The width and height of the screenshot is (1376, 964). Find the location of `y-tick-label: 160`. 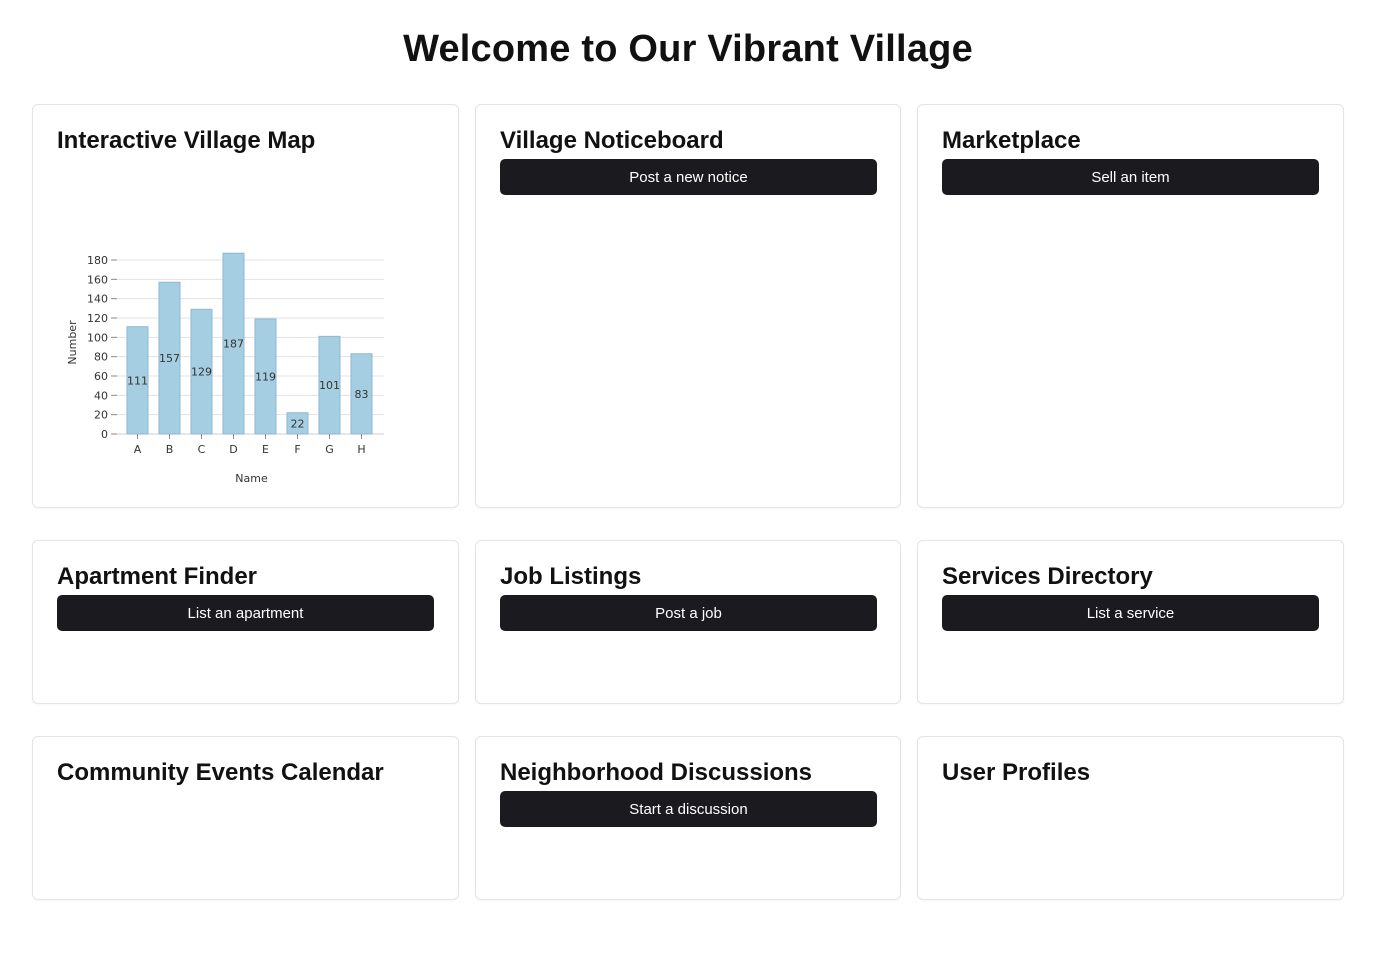

y-tick-label: 160 is located at coordinates (97, 279).